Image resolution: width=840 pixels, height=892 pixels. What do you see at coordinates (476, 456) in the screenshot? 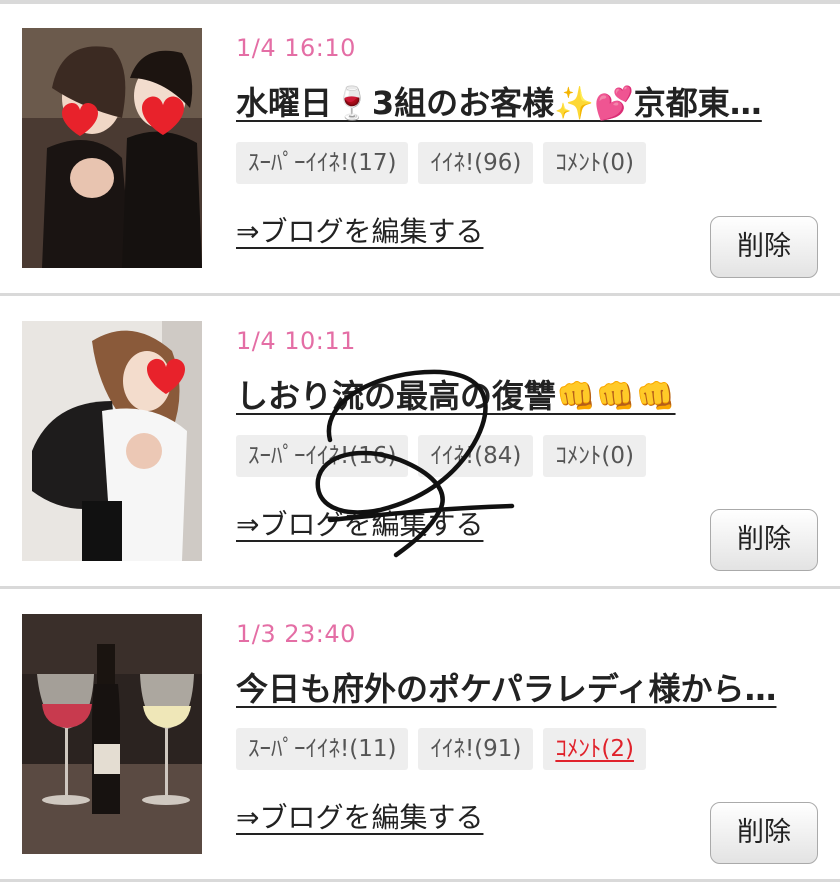
I see `like-count: ｲｲﾈ!(84)` at bounding box center [476, 456].